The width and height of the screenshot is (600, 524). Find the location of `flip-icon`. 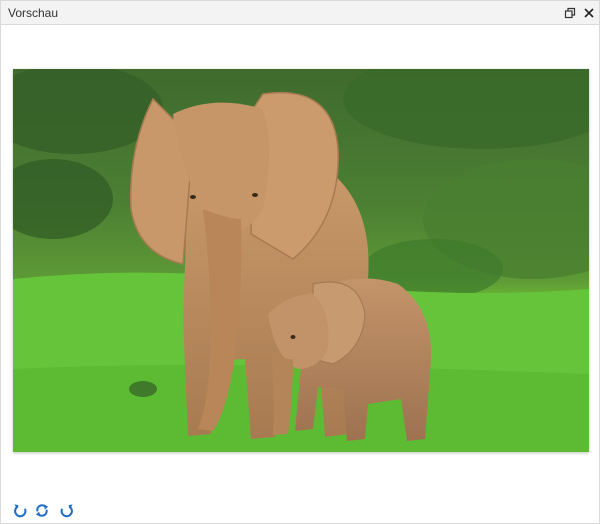

flip-icon is located at coordinates (42, 510).